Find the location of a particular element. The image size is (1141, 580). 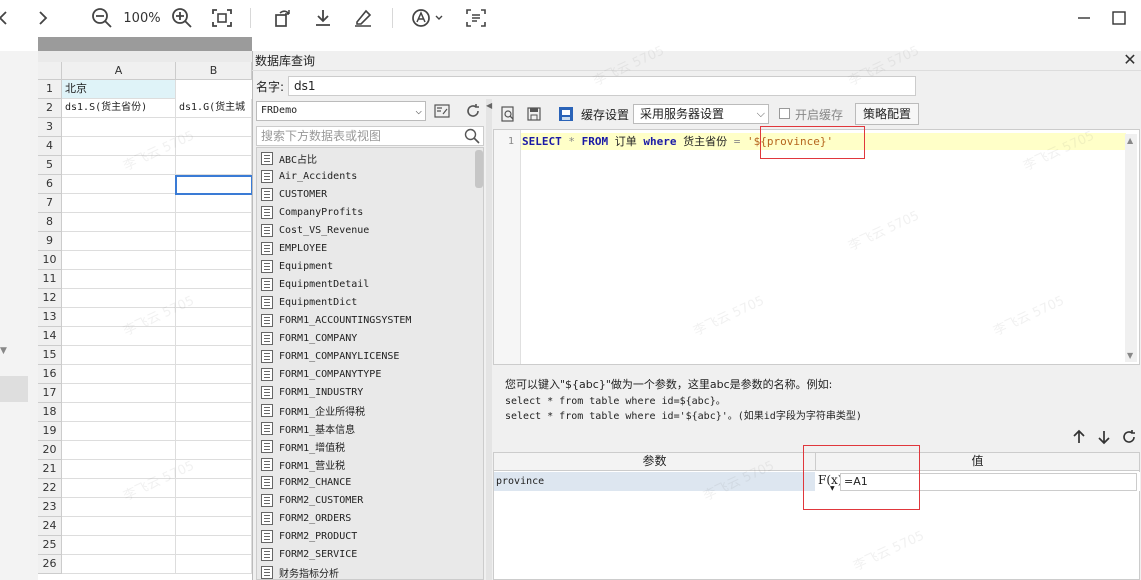

row-header: 8 is located at coordinates (50, 222).